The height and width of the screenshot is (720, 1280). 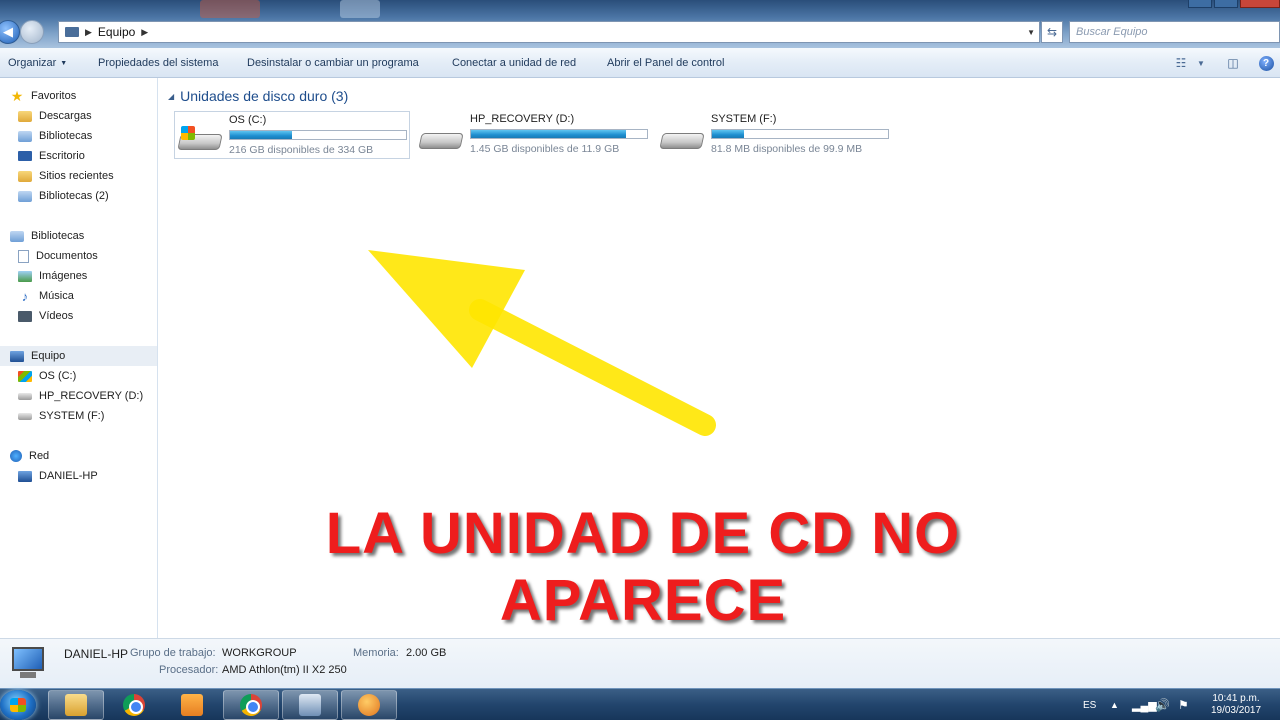 What do you see at coordinates (78, 296) in the screenshot?
I see `nav-item-musica: ♪ Música` at bounding box center [78, 296].